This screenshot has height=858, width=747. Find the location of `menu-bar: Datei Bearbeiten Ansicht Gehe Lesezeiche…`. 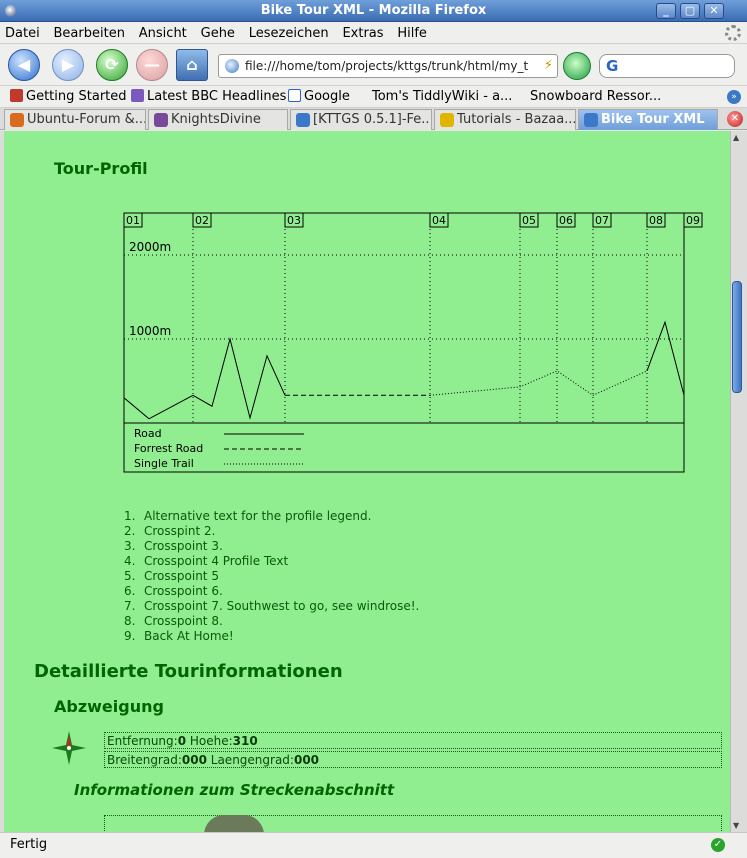

menu-bar: Datei Bearbeiten Ansicht Gehe Lesezeiche… is located at coordinates (373, 33).